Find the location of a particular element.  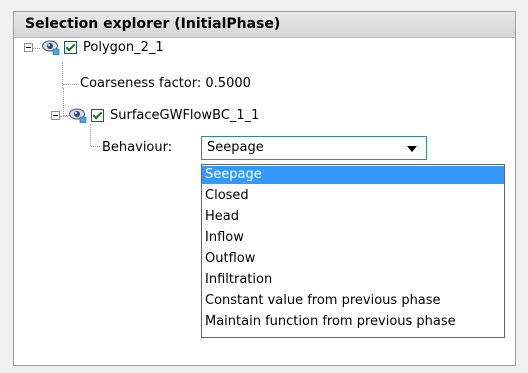

panel-title: Selection explorer (InitialPhase) is located at coordinates (264, 25).